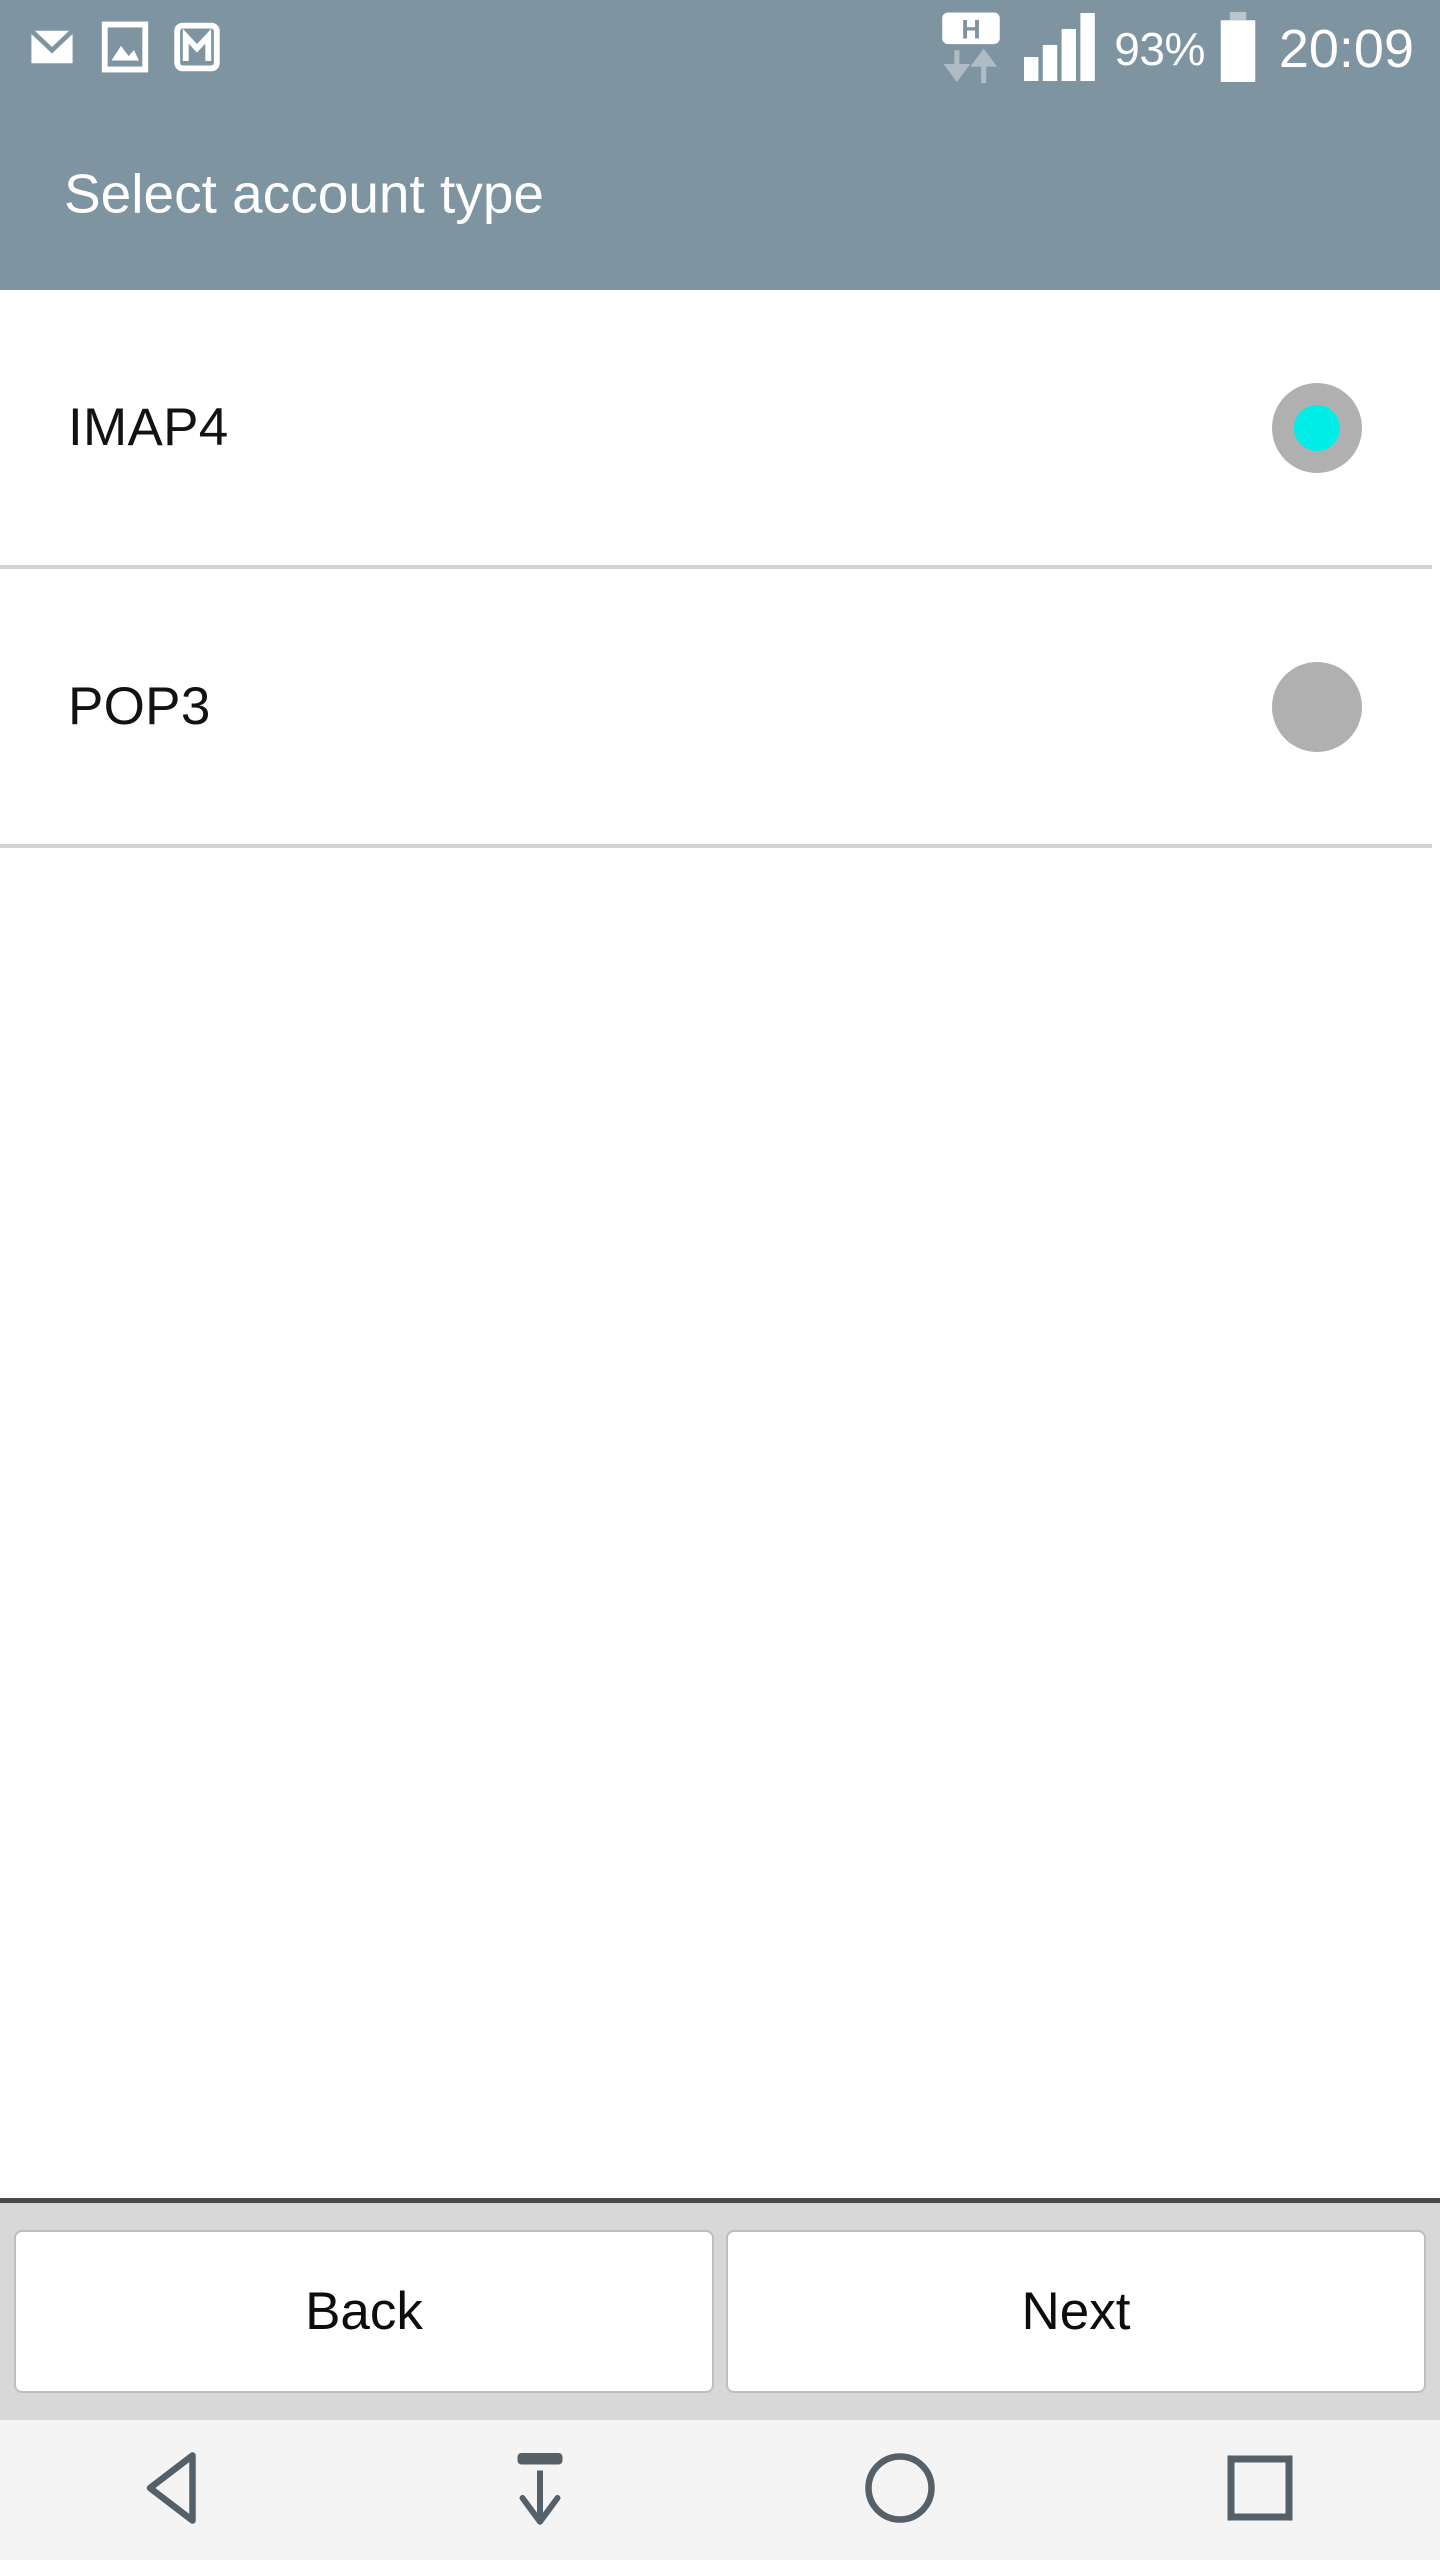  Describe the element at coordinates (52, 49) in the screenshot. I see `email-envelope-icon` at that location.